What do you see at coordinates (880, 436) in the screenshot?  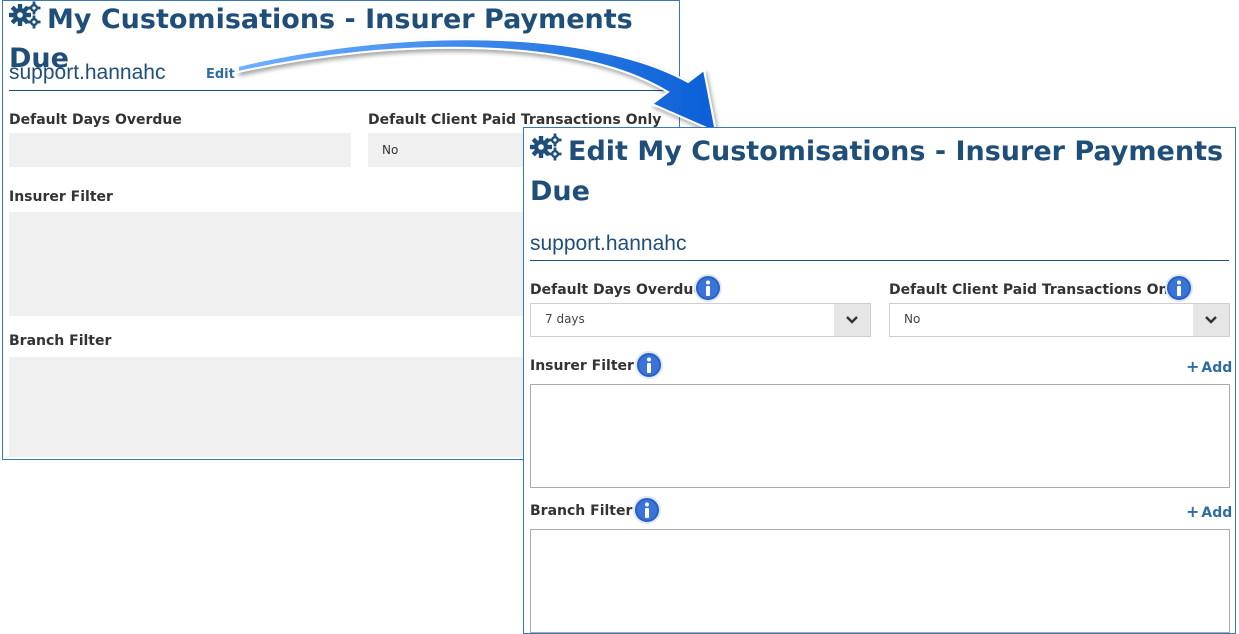 I see `insurer-filter-box` at bounding box center [880, 436].